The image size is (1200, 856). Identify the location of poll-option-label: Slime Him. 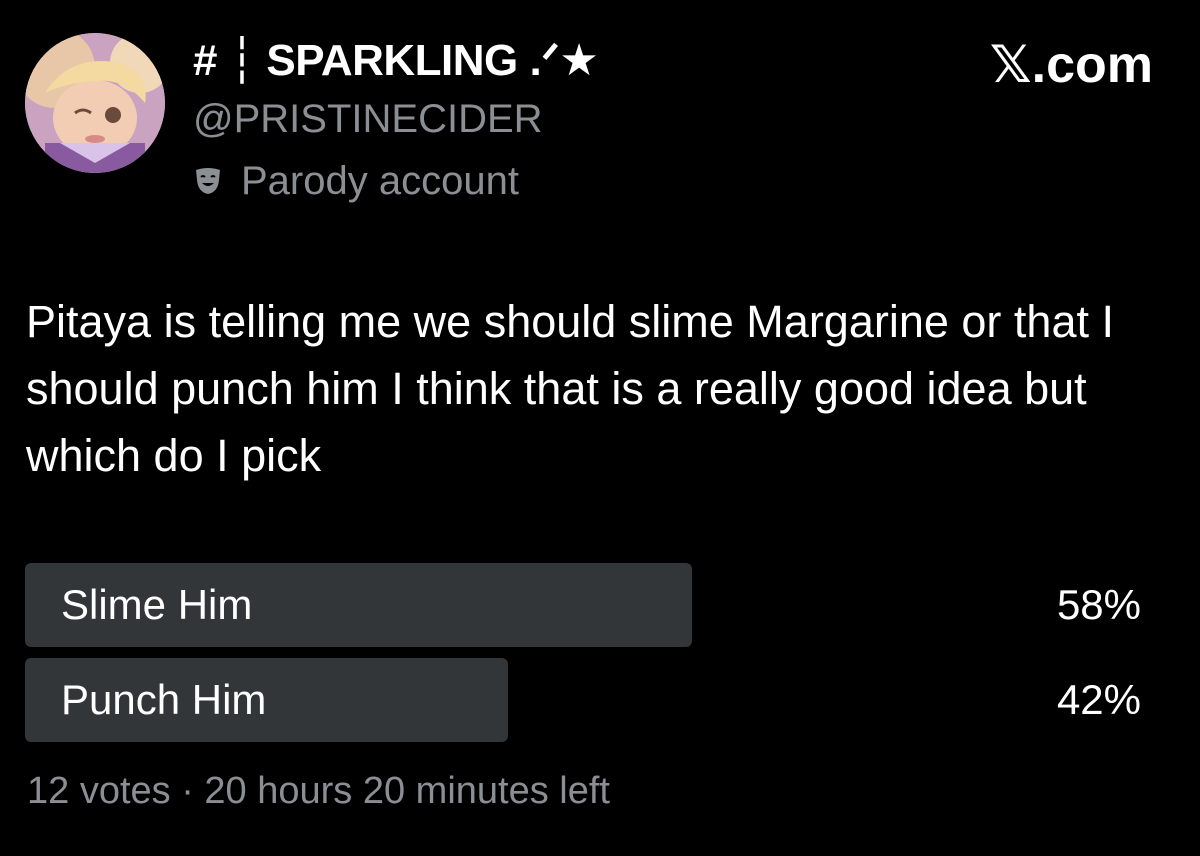
(157, 604).